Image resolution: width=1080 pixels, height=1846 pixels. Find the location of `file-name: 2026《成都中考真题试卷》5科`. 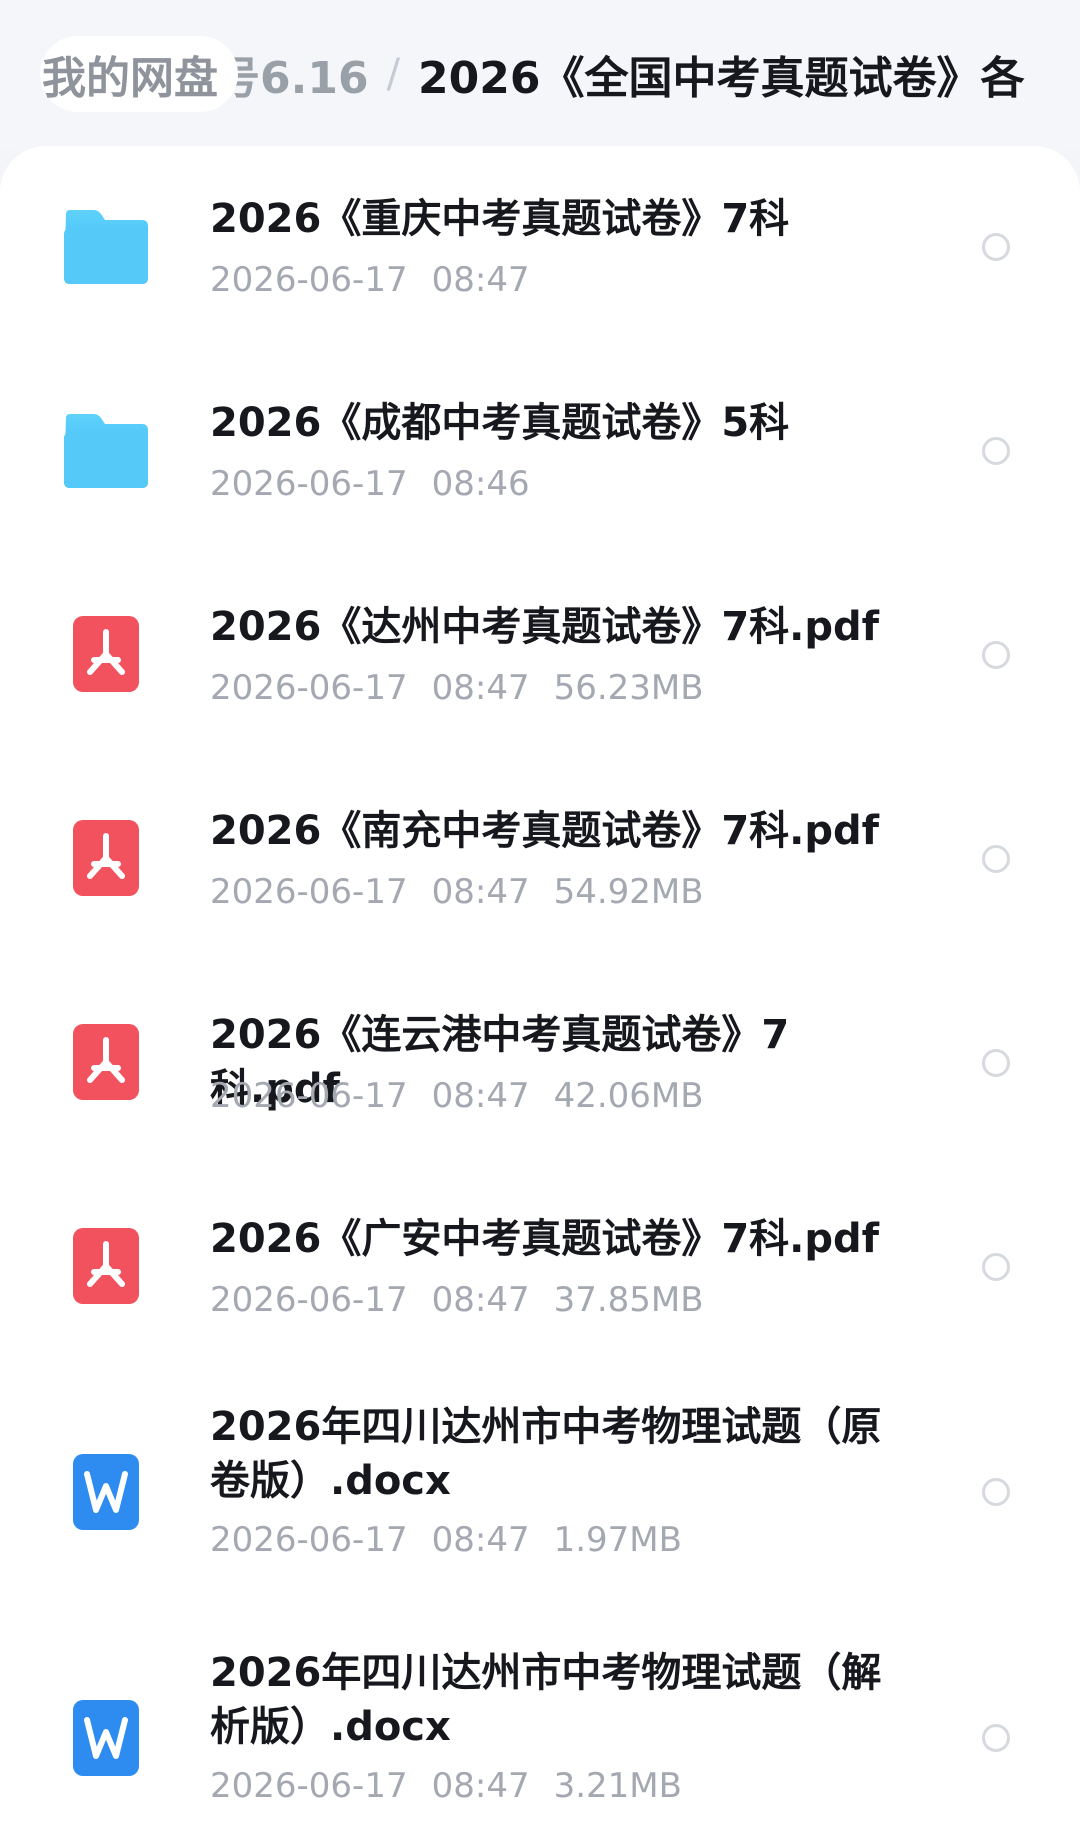

file-name: 2026《成都中考真题试卷》5科 is located at coordinates (500, 423).